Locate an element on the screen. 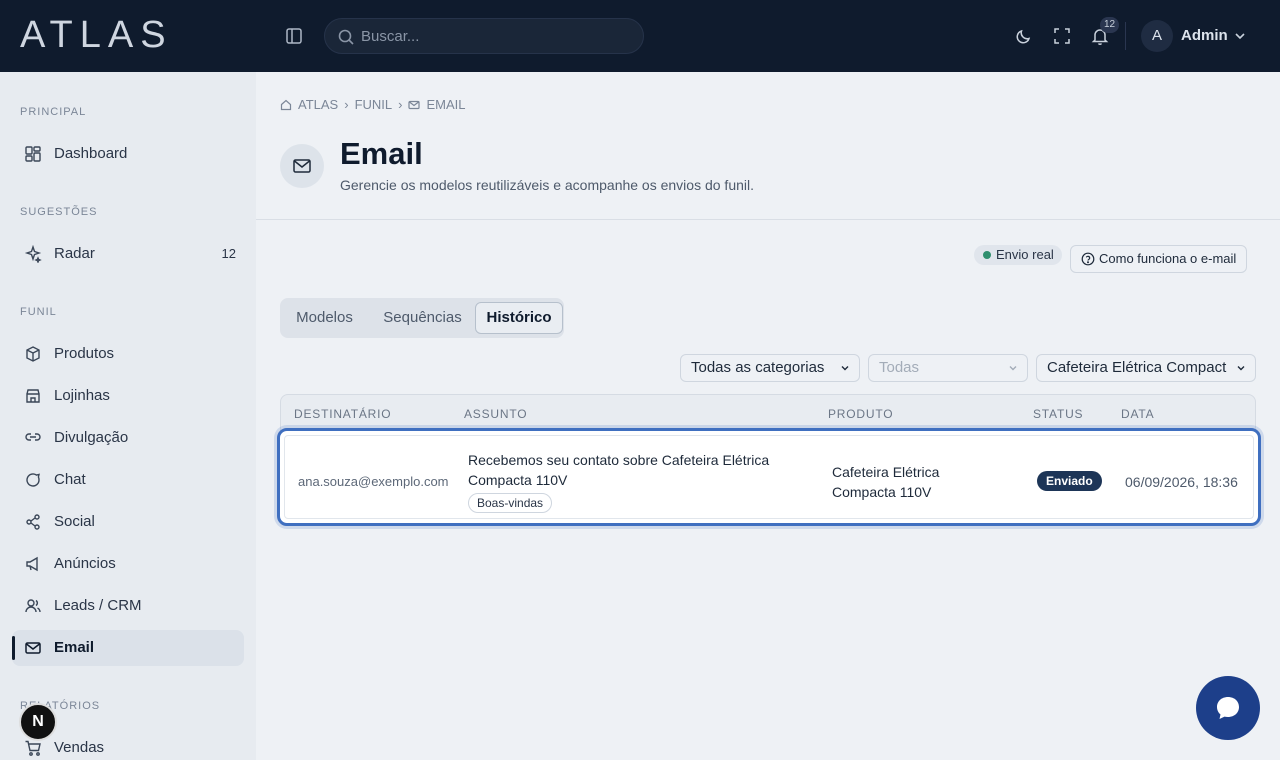 The height and width of the screenshot is (760, 1280). sidebar-item-dashboard: Dashboard is located at coordinates (128, 154).